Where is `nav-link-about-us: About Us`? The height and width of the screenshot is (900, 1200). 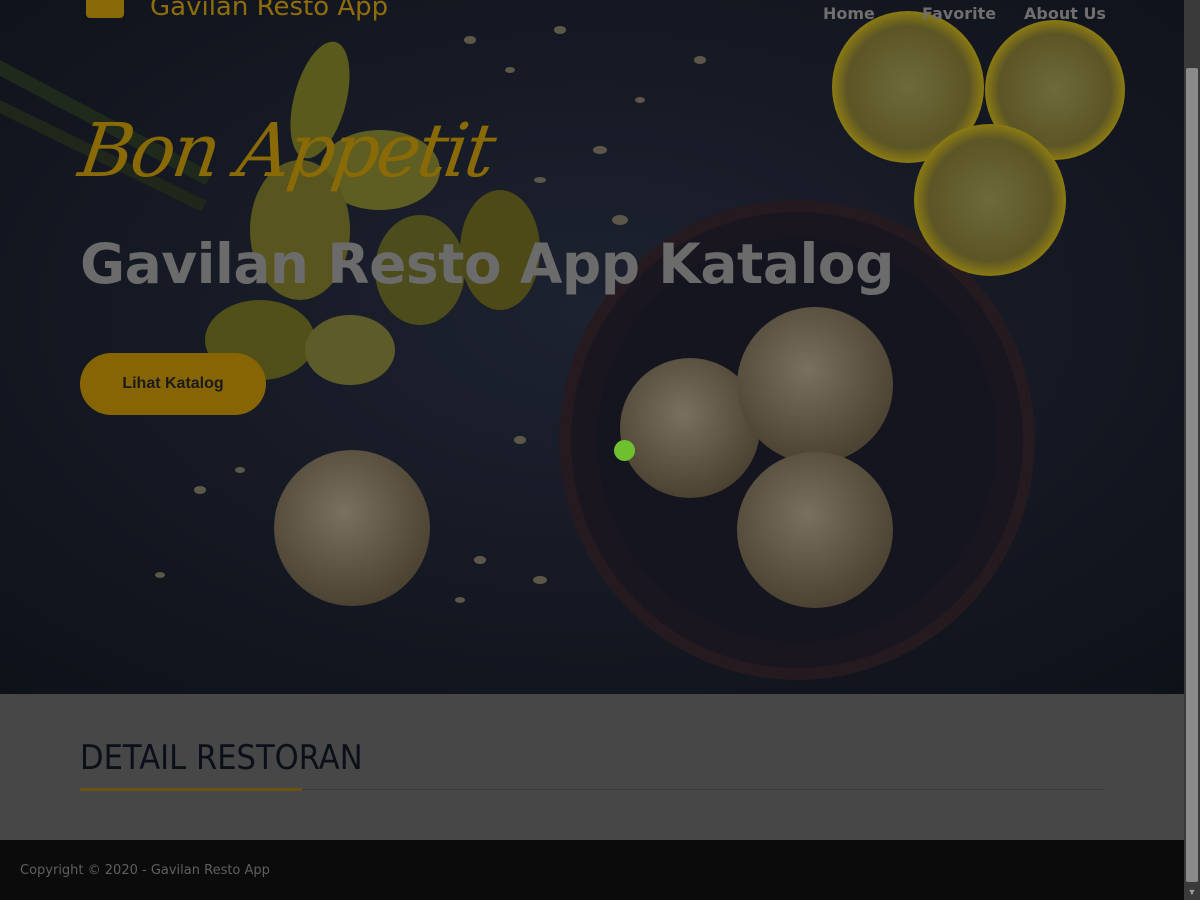
nav-link-about-us: About Us is located at coordinates (1065, 13).